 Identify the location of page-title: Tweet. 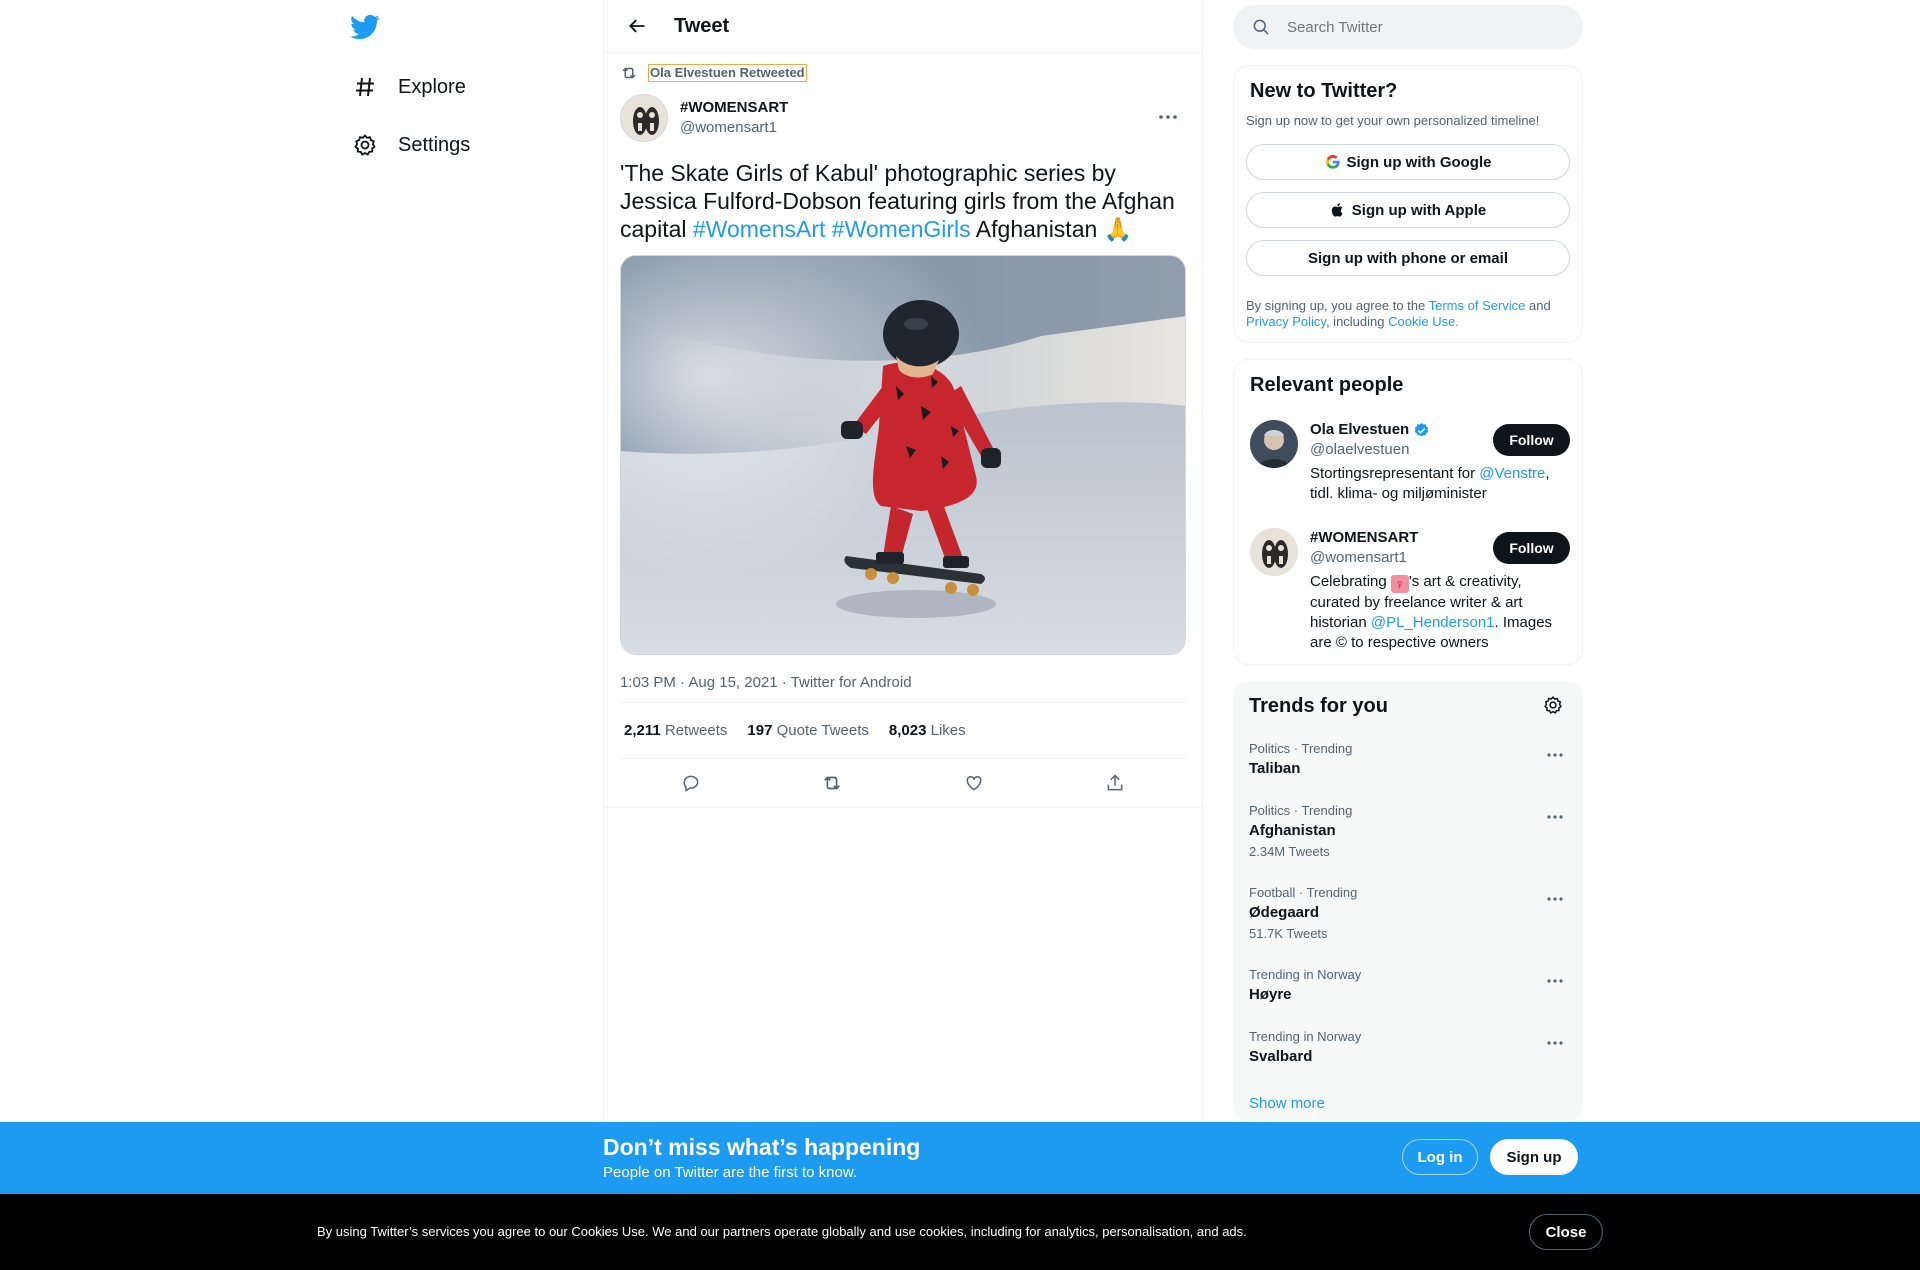
(702, 25).